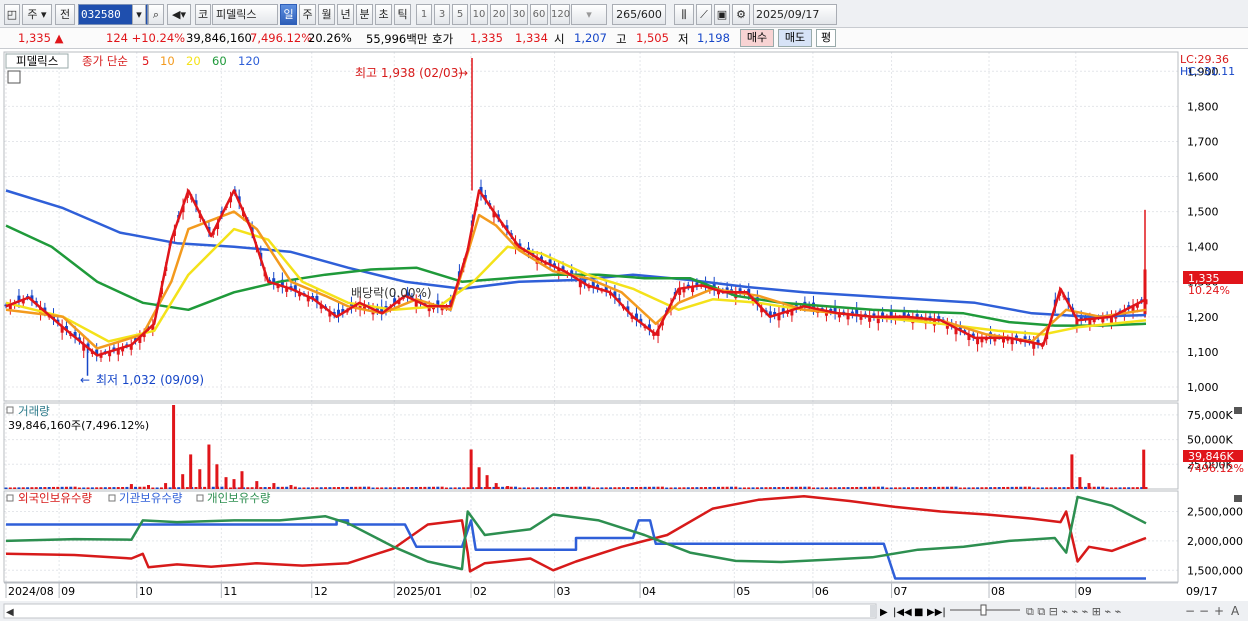 This screenshot has width=1248, height=621. I want to click on stock-label: 피델릭스, so click(37, 61).